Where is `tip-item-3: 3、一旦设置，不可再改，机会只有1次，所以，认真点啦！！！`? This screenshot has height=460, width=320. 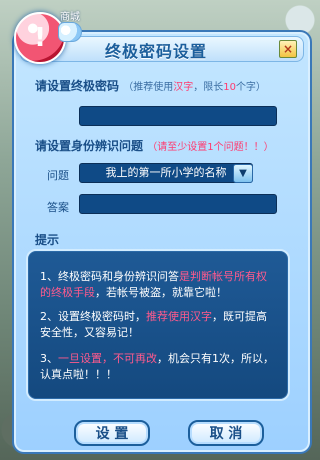
tip-item-3: 3、一旦设置，不可再改，机会只有1次，所以，认真点啦！！！ is located at coordinates (158, 367).